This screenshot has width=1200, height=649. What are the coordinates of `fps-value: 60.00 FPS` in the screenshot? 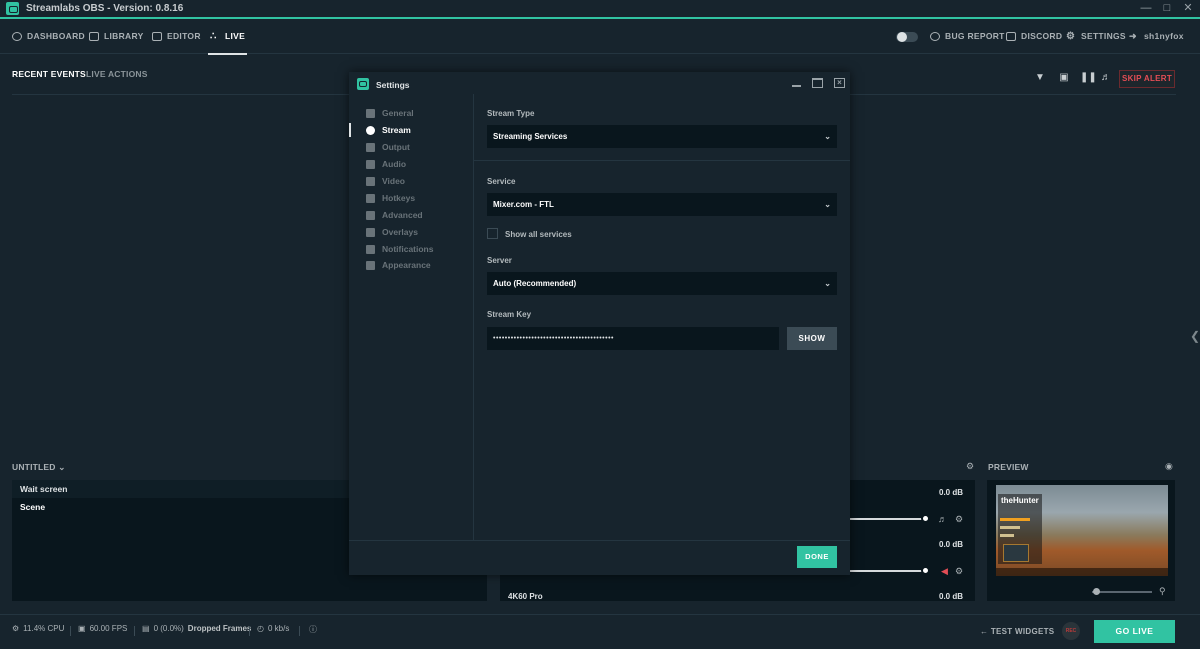 It's located at (108, 628).